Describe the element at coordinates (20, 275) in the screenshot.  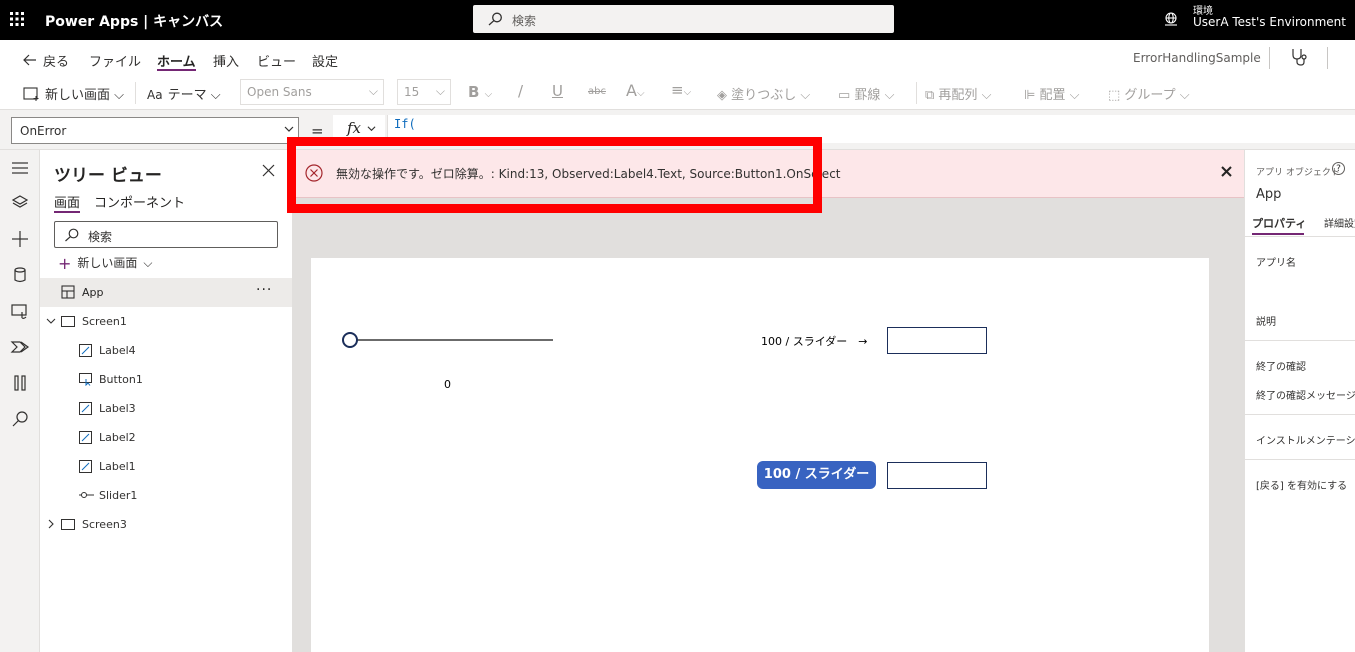
I see `data-icon` at that location.